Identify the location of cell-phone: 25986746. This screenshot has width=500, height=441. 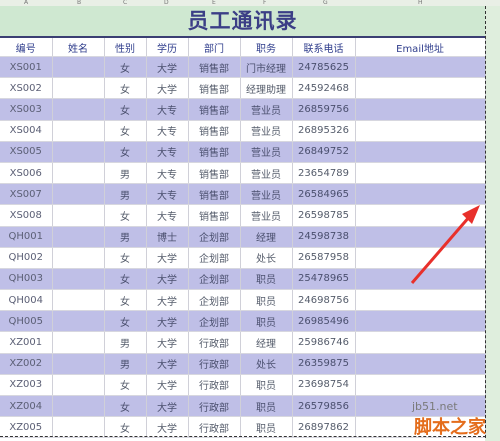
(324, 342).